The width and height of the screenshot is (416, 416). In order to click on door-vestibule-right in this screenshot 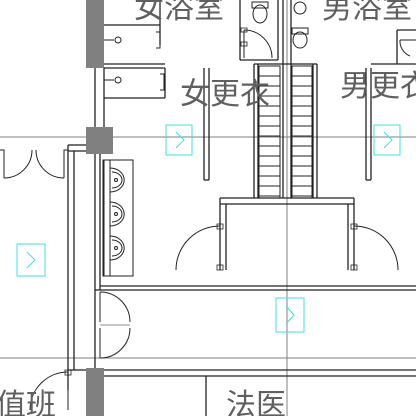, I will do `click(374, 247)`.